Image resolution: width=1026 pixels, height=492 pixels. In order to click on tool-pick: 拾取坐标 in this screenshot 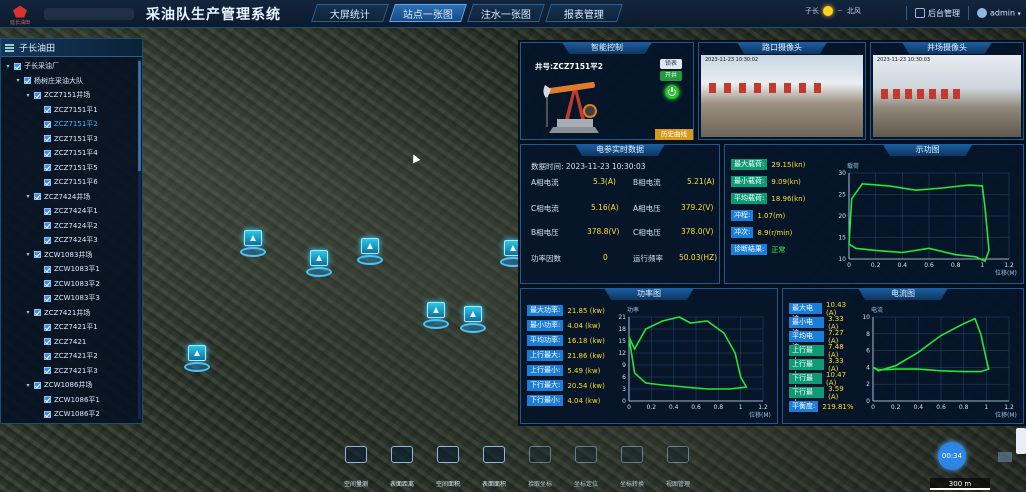, I will do `click(540, 467)`.